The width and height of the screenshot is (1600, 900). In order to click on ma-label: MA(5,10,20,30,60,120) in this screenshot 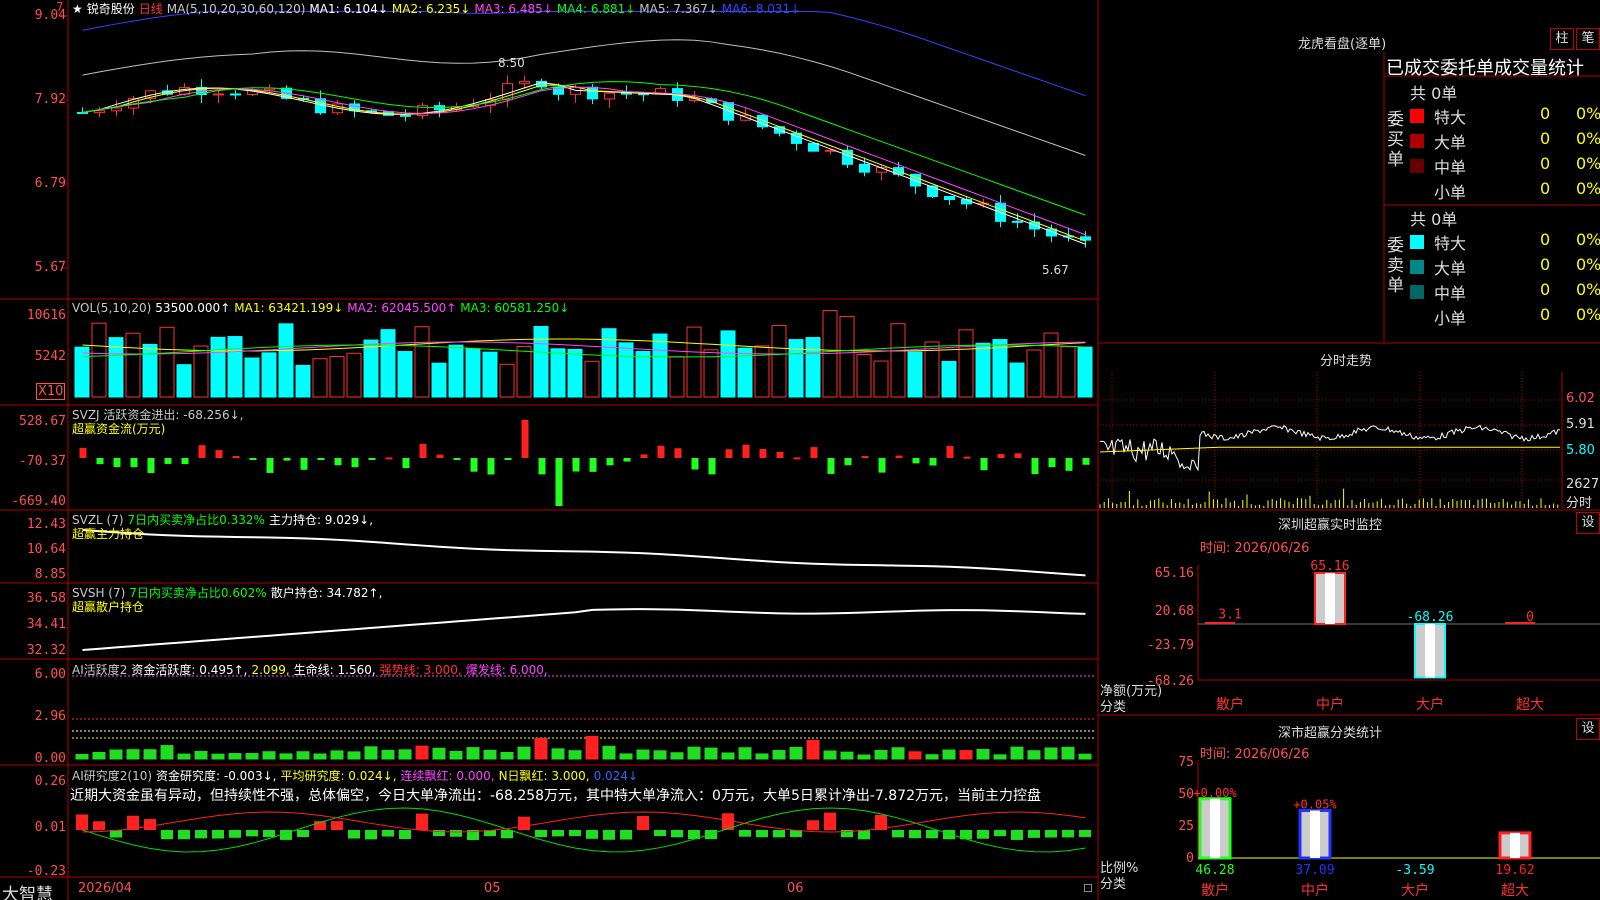, I will do `click(236, 9)`.